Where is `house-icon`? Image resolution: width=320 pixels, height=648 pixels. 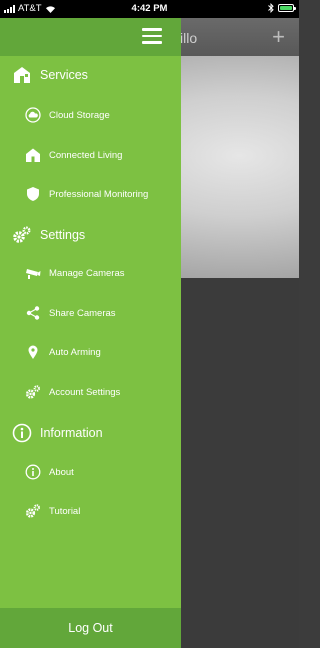
house-icon is located at coordinates (22, 75).